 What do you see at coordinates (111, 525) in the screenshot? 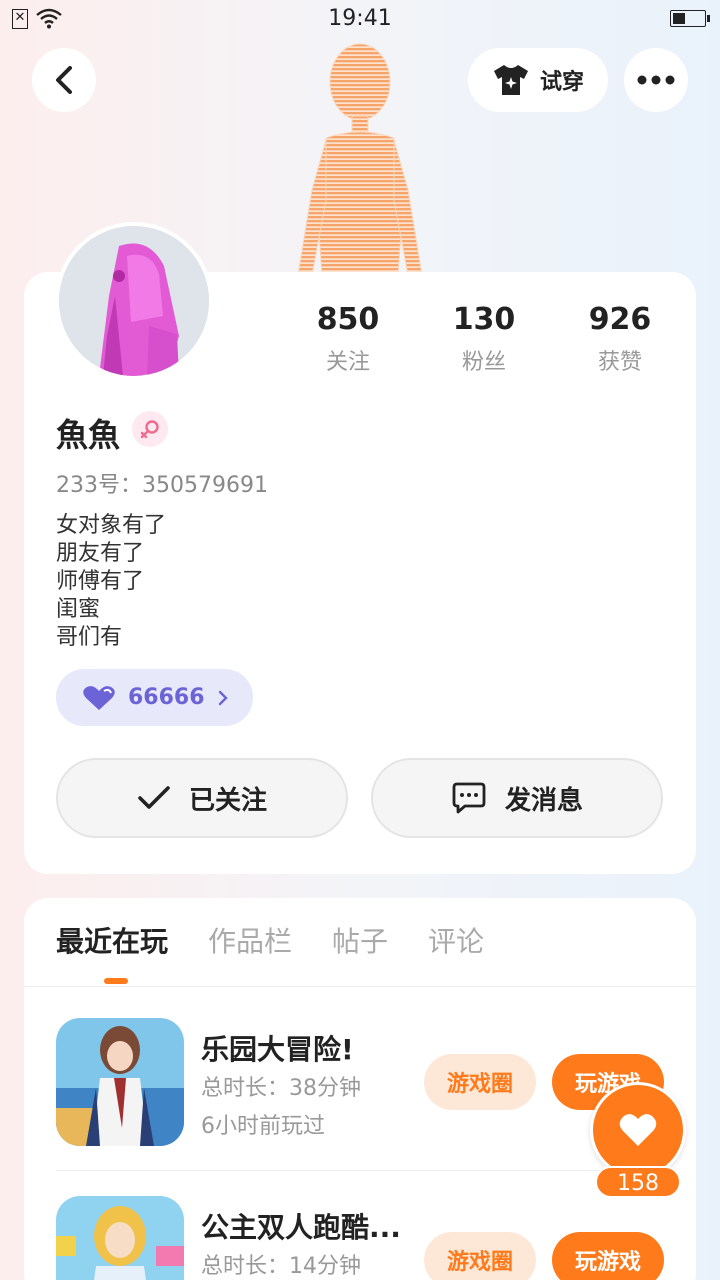
I see `bio-line: 女对象有了` at bounding box center [111, 525].